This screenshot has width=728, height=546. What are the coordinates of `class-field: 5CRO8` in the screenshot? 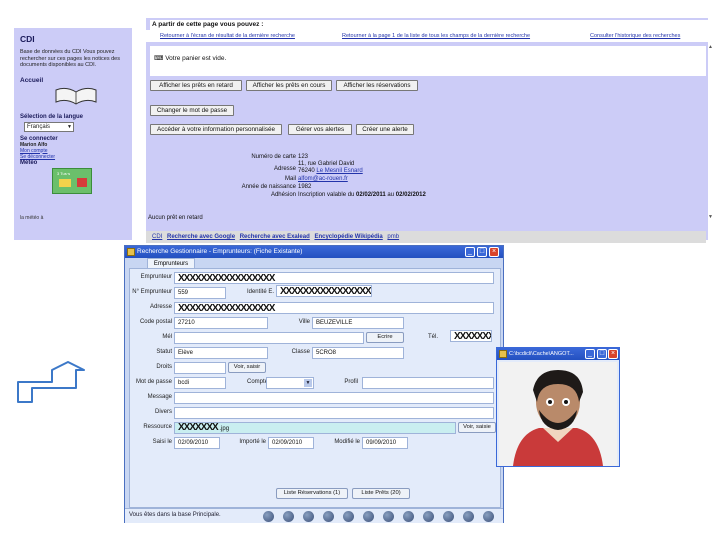 It's located at (358, 353).